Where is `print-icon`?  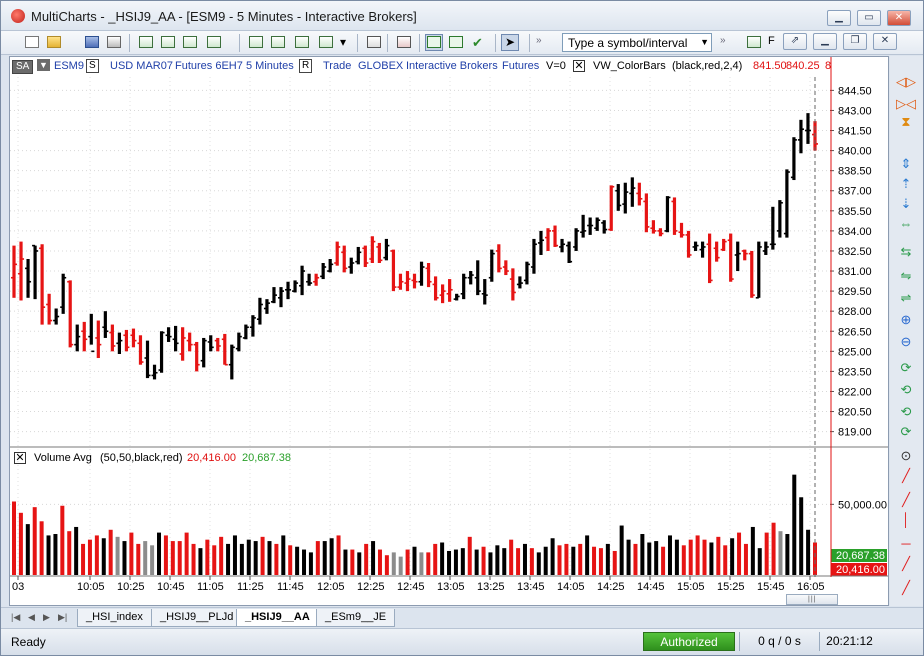
print-icon is located at coordinates (114, 42).